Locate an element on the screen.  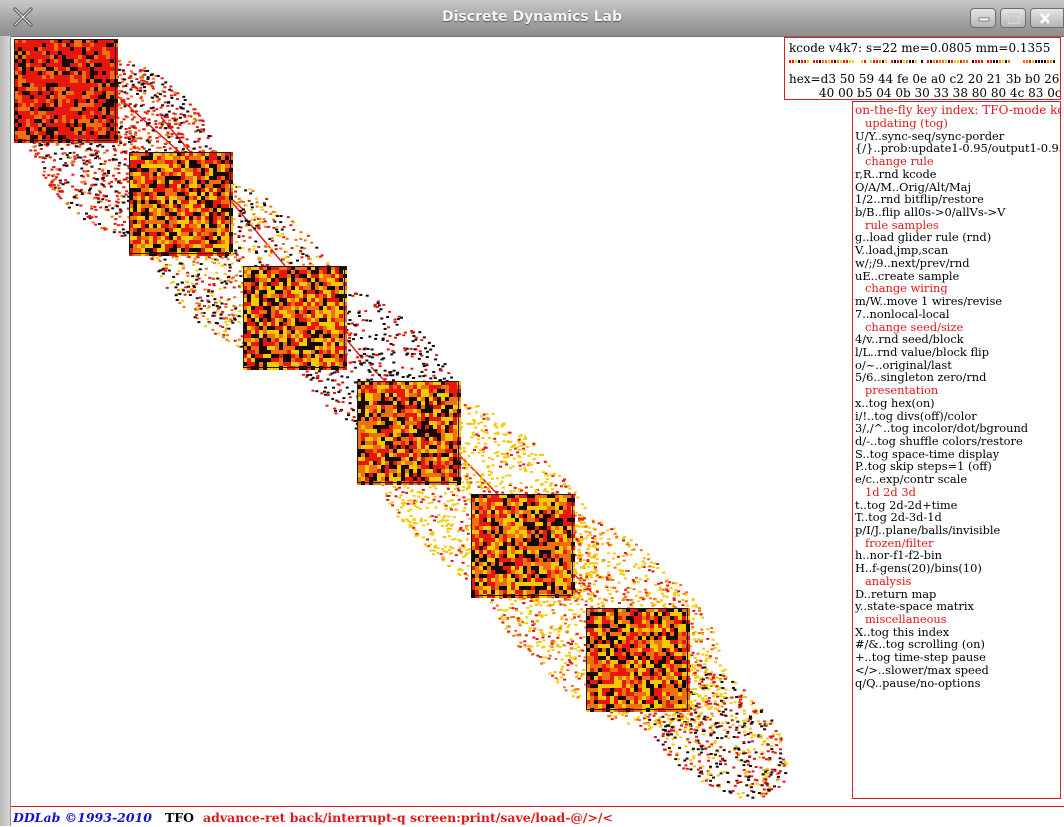
mode-indicator: TFO is located at coordinates (180, 817).